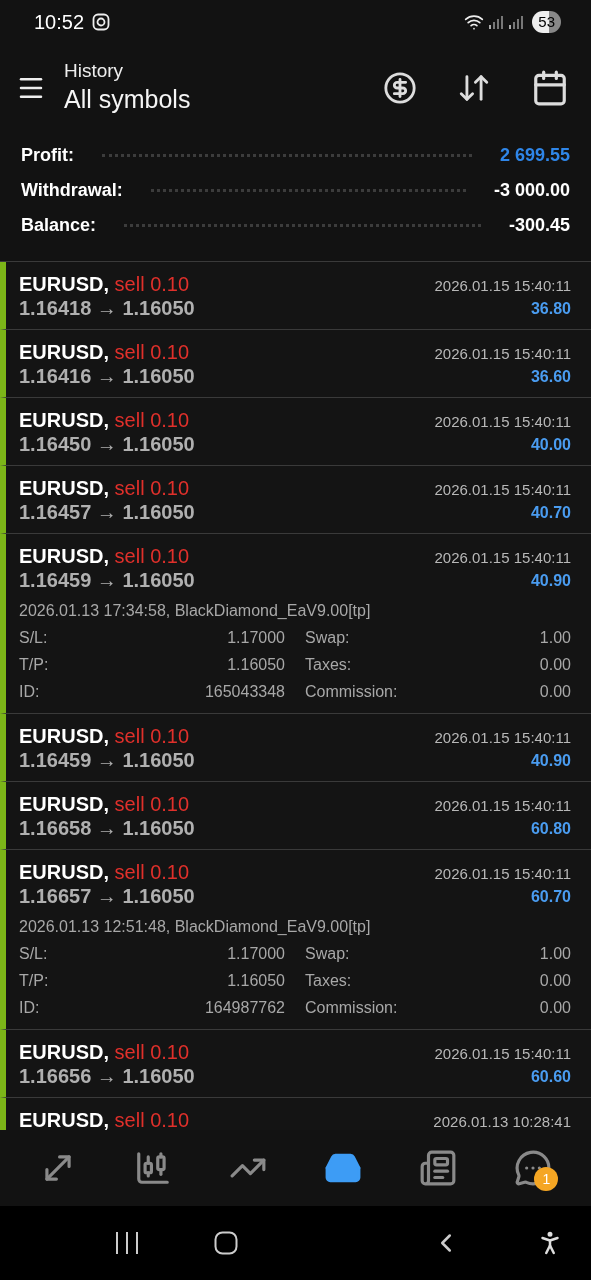  What do you see at coordinates (107, 308) in the screenshot?
I see `deal-prices: 1.16418 → 1.16050` at bounding box center [107, 308].